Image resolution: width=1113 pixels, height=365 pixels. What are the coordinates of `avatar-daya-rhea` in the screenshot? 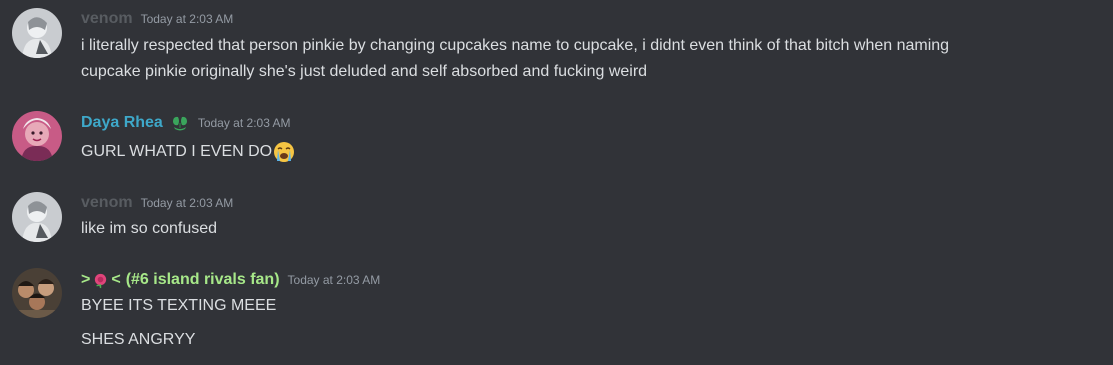 It's located at (37, 136).